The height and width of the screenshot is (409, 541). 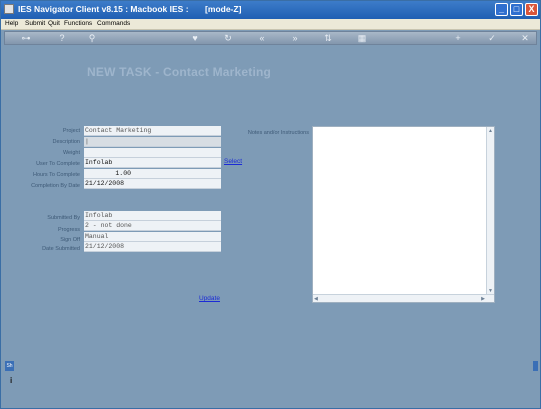 What do you see at coordinates (152, 153) in the screenshot?
I see `weight-field` at bounding box center [152, 153].